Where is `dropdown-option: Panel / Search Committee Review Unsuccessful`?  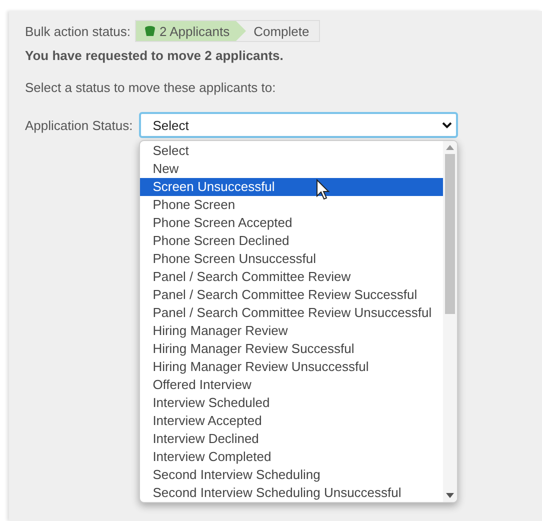
dropdown-option: Panel / Search Committee Review Unsuccessful is located at coordinates (291, 313).